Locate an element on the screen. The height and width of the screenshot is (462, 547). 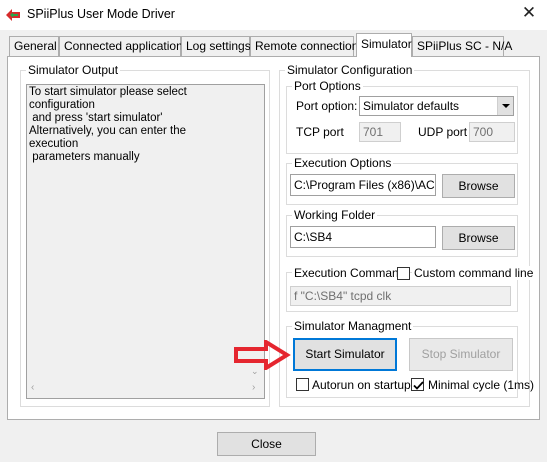
scroll-right-icon: › is located at coordinates (253, 387).